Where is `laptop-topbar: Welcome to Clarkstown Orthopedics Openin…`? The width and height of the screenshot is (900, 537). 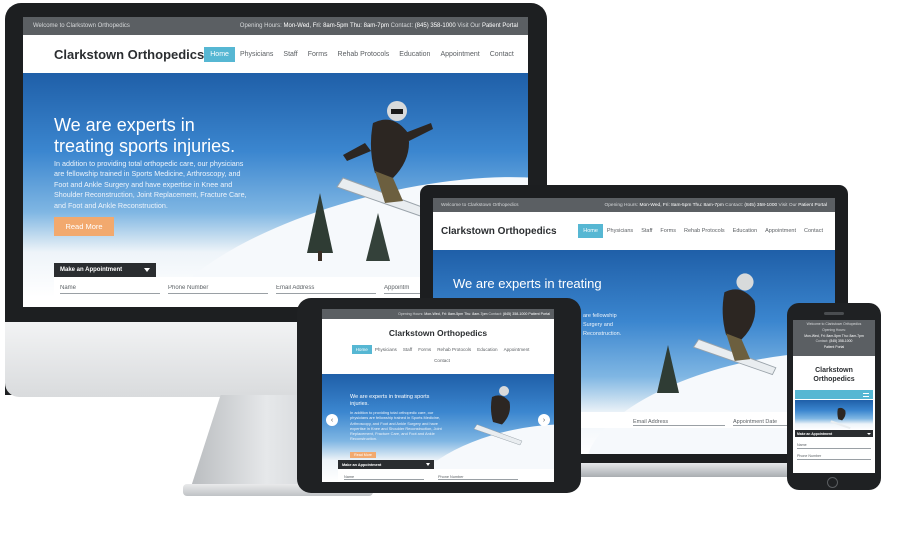 laptop-topbar: Welcome to Clarkstown Orthopedics Openin… is located at coordinates (634, 205).